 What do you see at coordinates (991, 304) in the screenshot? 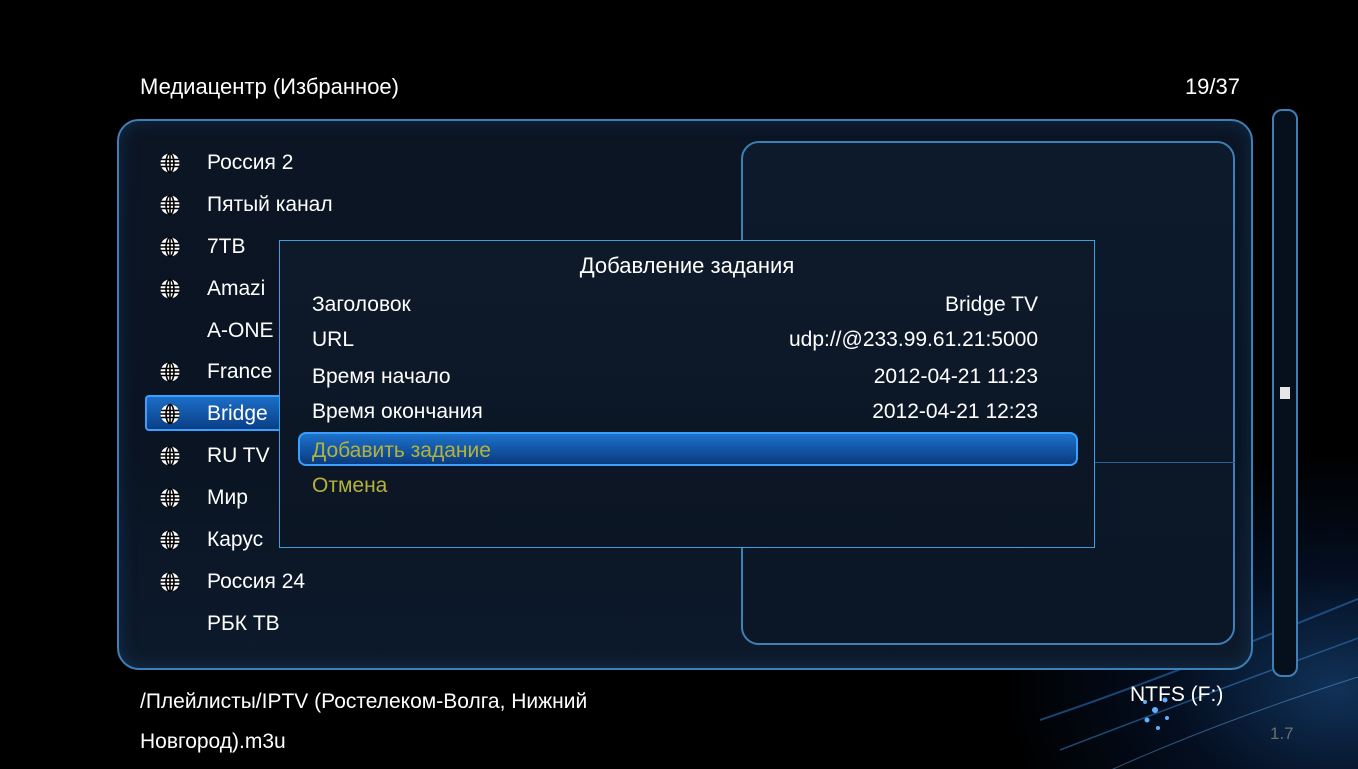
I see `field-value-title: Bridge TV` at bounding box center [991, 304].